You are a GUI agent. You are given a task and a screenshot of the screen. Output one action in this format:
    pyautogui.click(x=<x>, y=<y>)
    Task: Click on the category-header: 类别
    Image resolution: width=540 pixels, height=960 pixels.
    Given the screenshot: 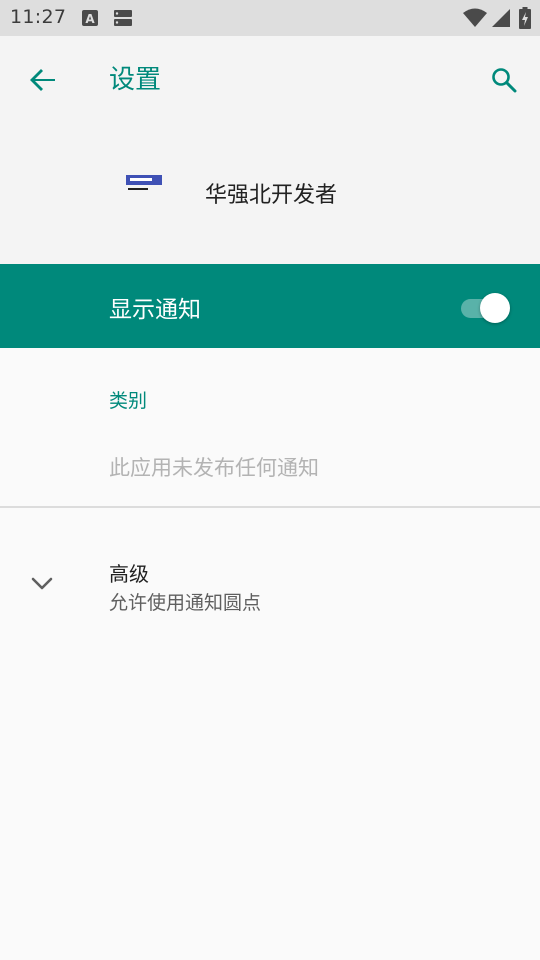 What is the action you would take?
    pyautogui.click(x=128, y=401)
    